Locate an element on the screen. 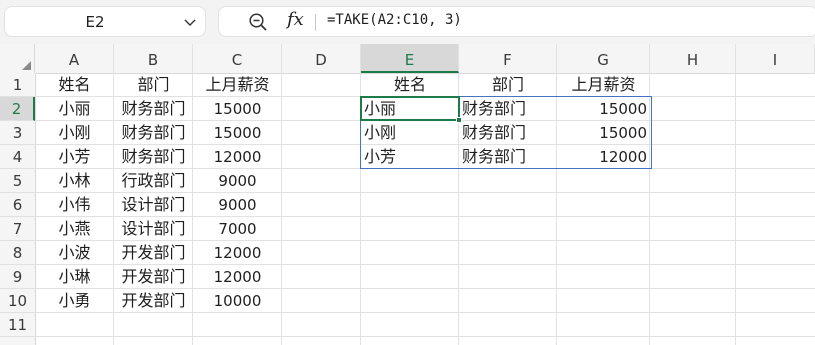 This screenshot has width=815, height=345. result-cell: 小刚 is located at coordinates (410, 133).